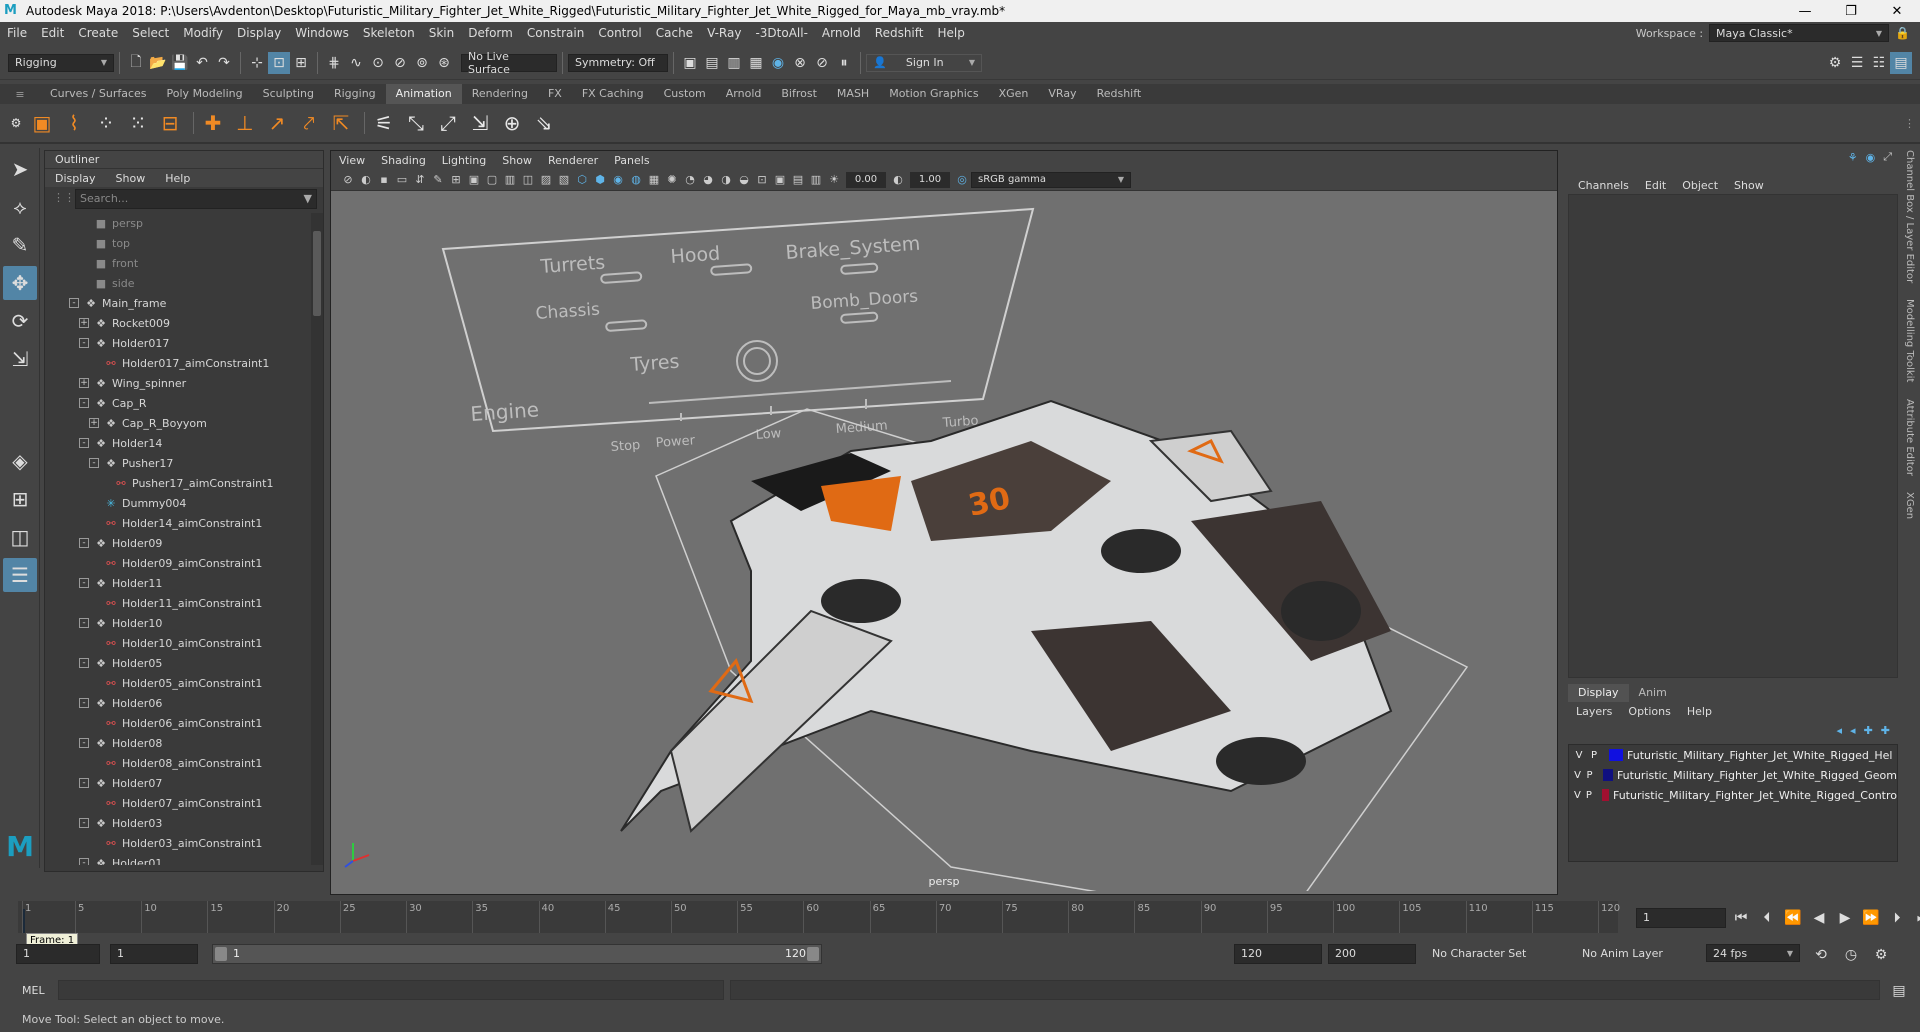  What do you see at coordinates (1655, 185) in the screenshot?
I see `channel-menu-edit: Edit` at bounding box center [1655, 185].